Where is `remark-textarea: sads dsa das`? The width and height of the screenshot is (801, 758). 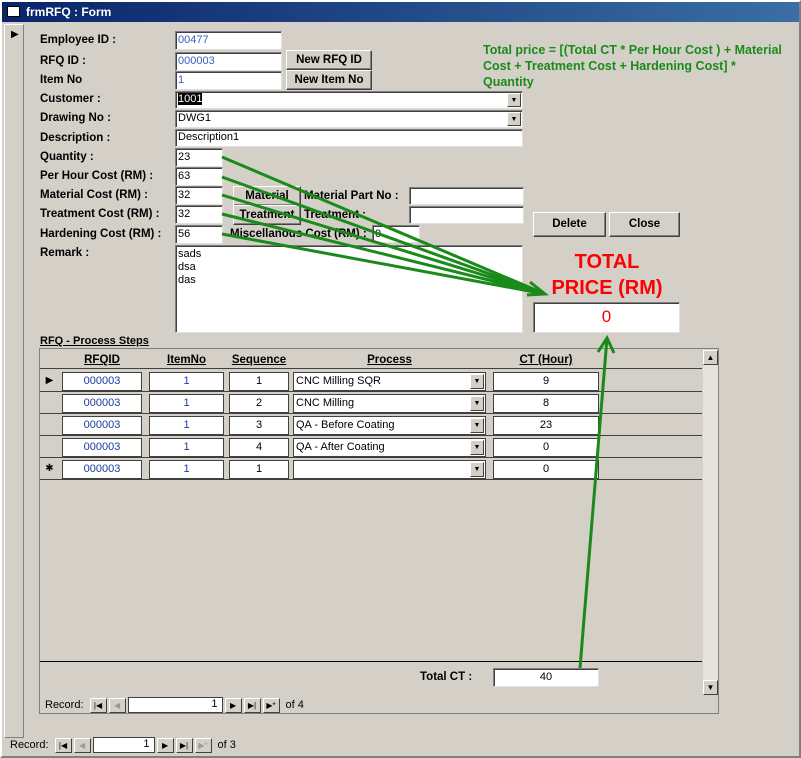
remark-textarea: sads dsa das is located at coordinates (349, 289).